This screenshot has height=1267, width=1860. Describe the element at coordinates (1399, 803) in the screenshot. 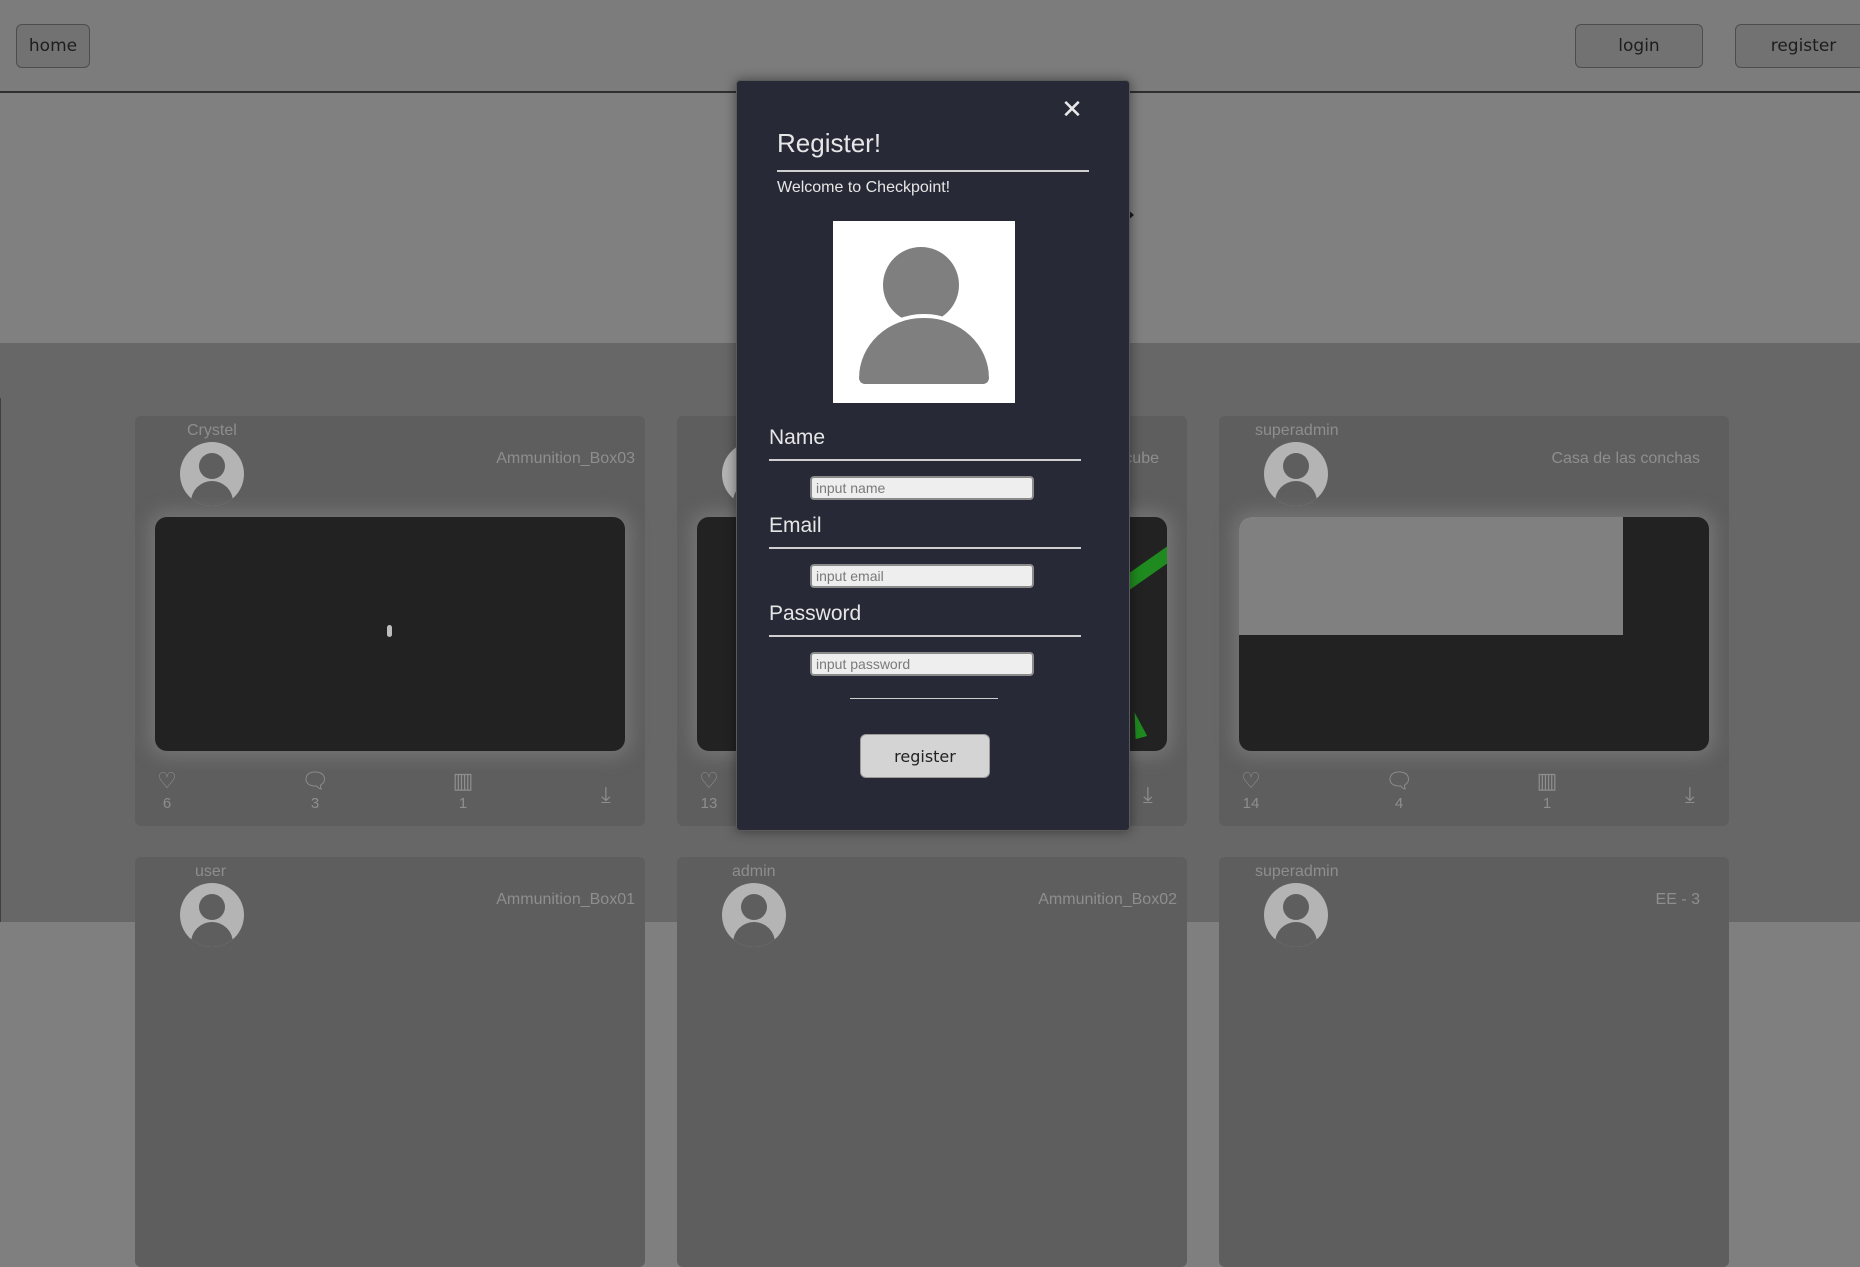

I see `comment-count: 4` at that location.